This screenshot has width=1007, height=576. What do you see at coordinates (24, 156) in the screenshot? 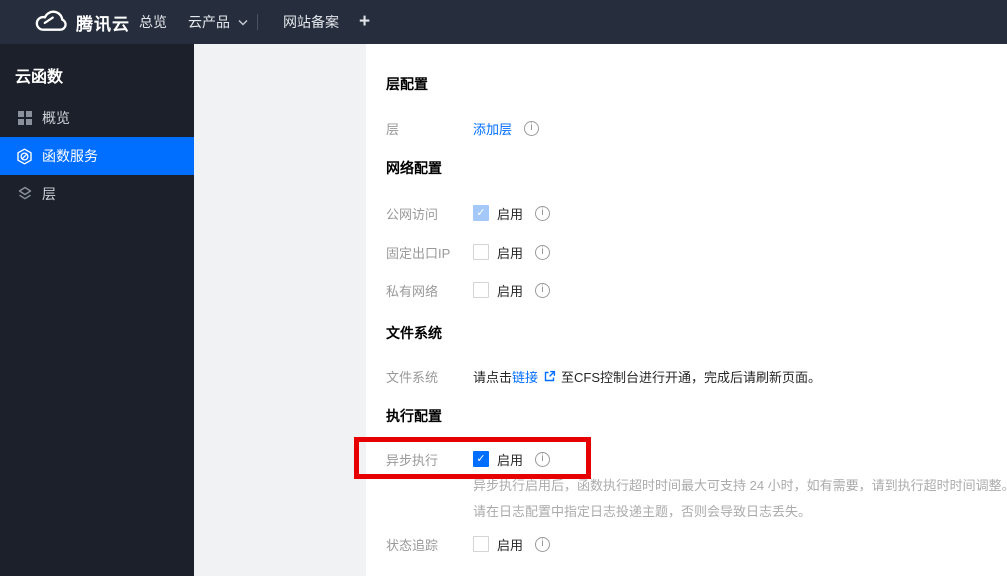
I see `function-icon` at bounding box center [24, 156].